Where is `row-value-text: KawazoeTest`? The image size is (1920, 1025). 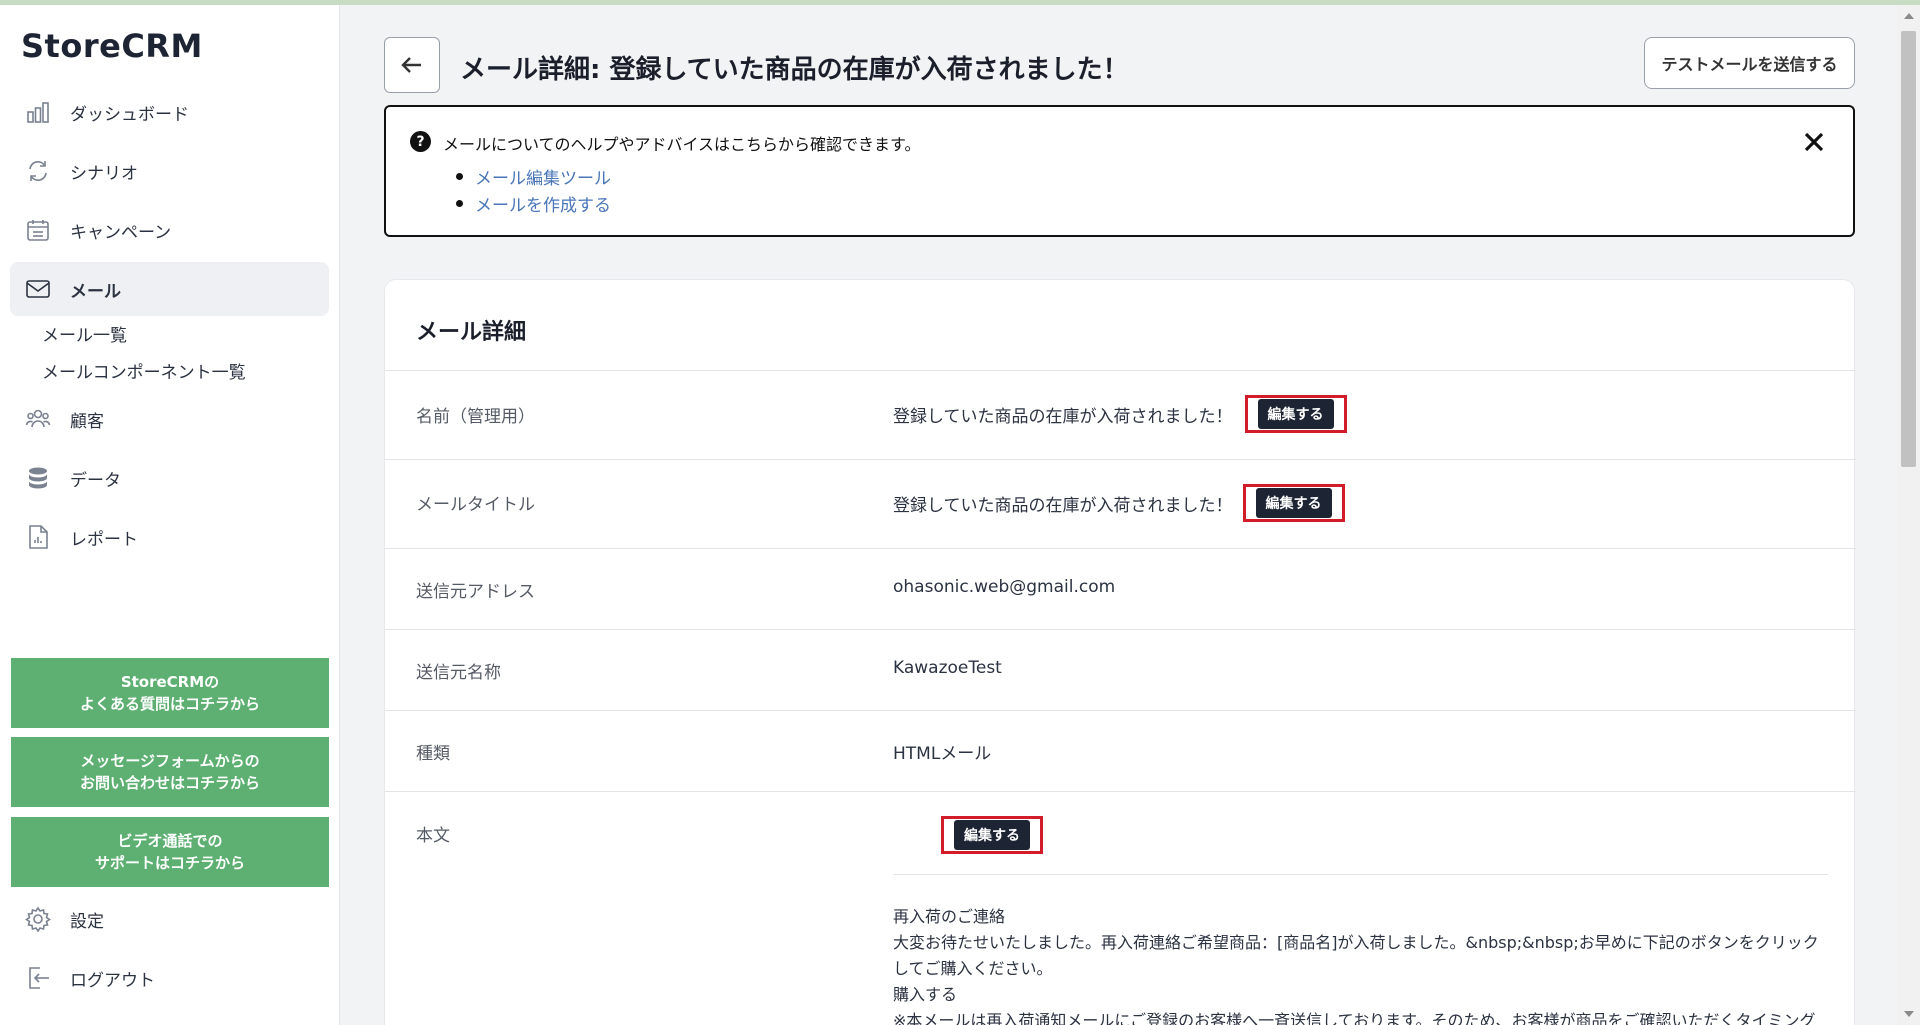 row-value-text: KawazoeTest is located at coordinates (947, 668).